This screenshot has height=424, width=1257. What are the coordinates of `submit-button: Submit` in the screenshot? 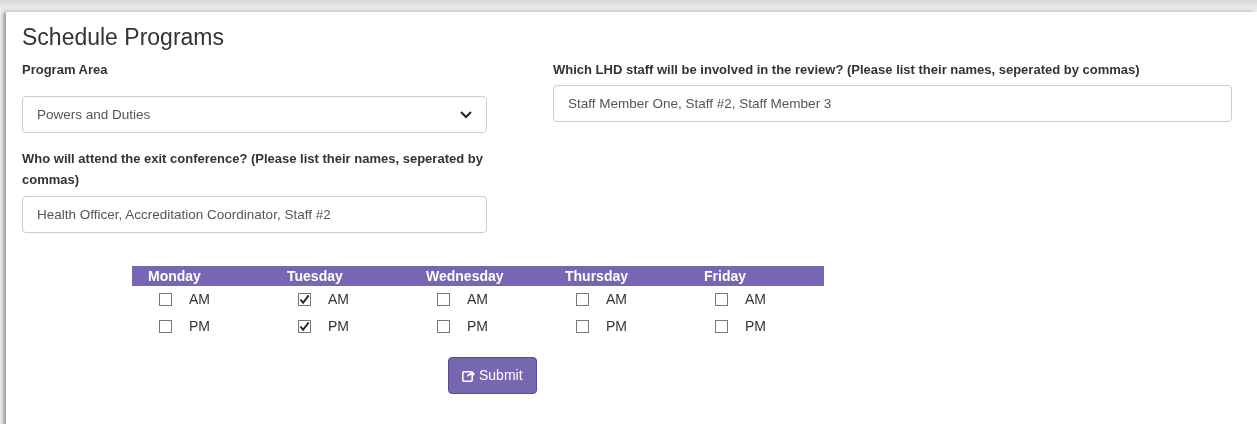 It's located at (492, 375).